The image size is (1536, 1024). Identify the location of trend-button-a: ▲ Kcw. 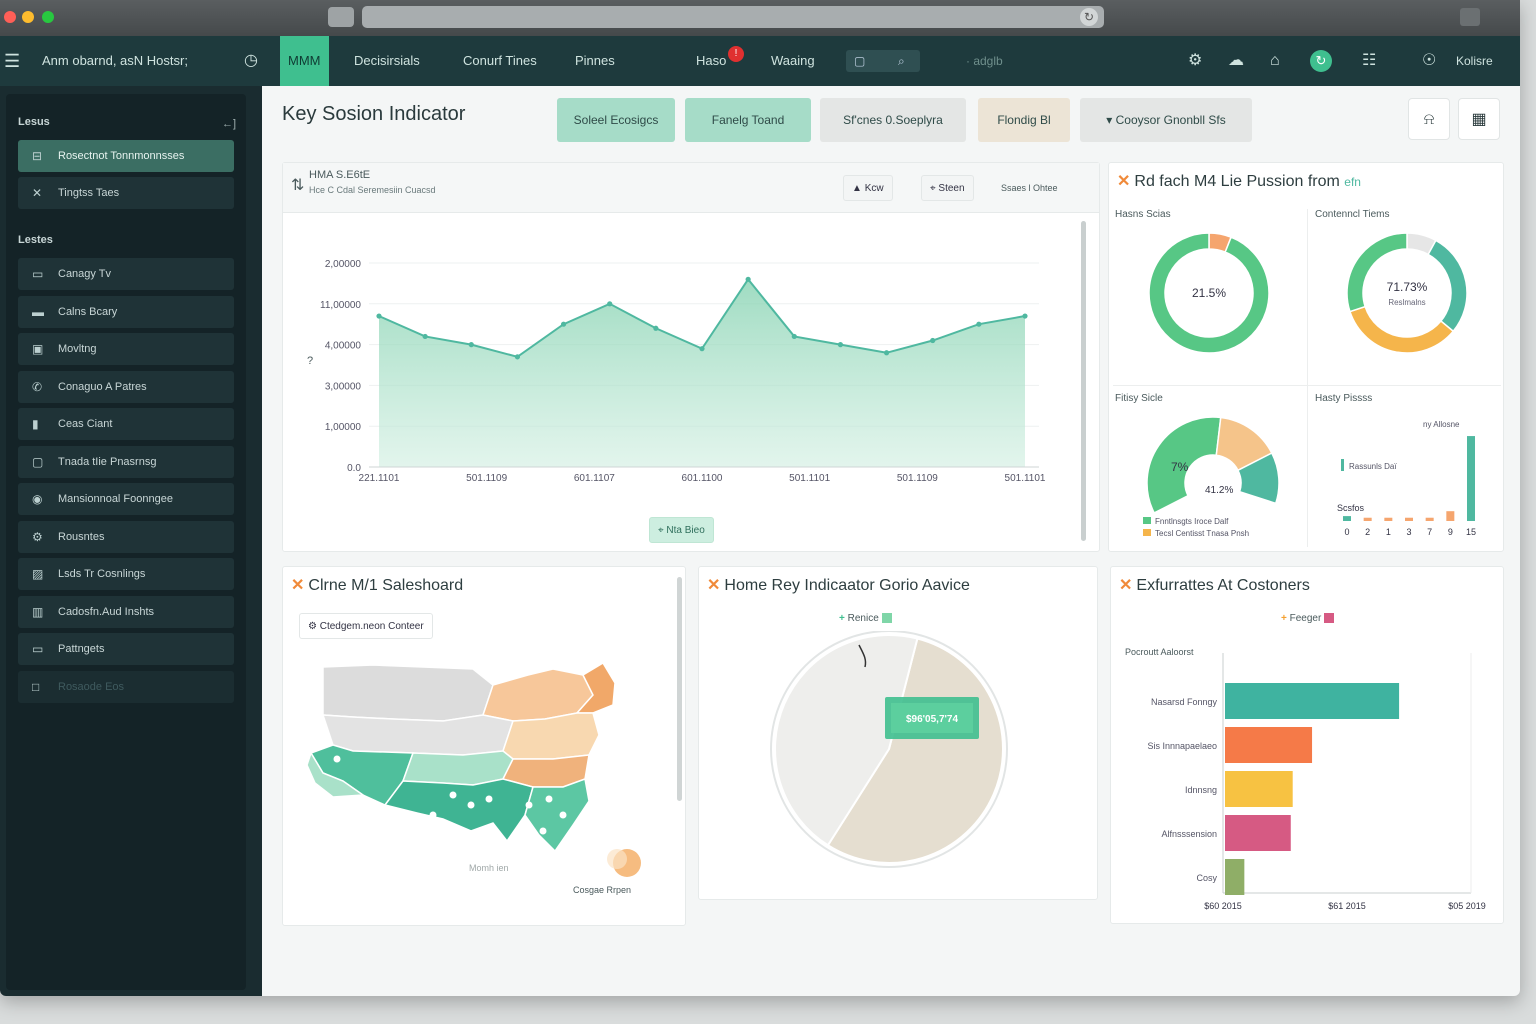
(868, 188).